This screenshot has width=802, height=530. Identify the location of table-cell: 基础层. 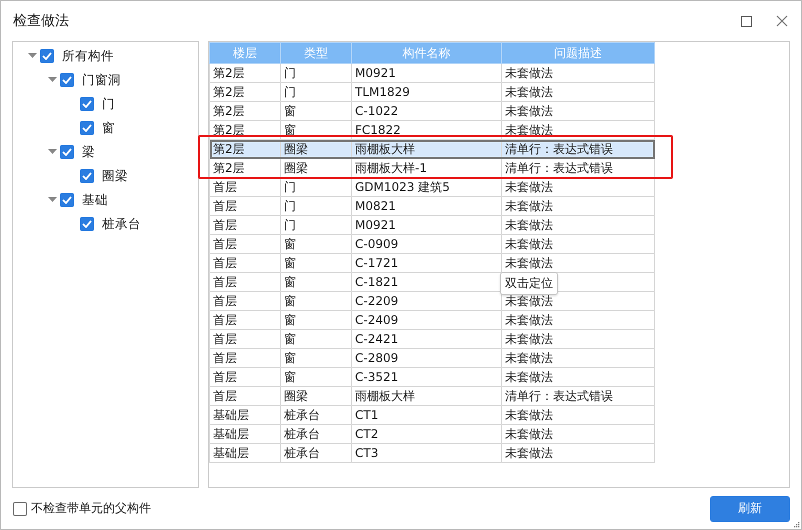
(245, 453).